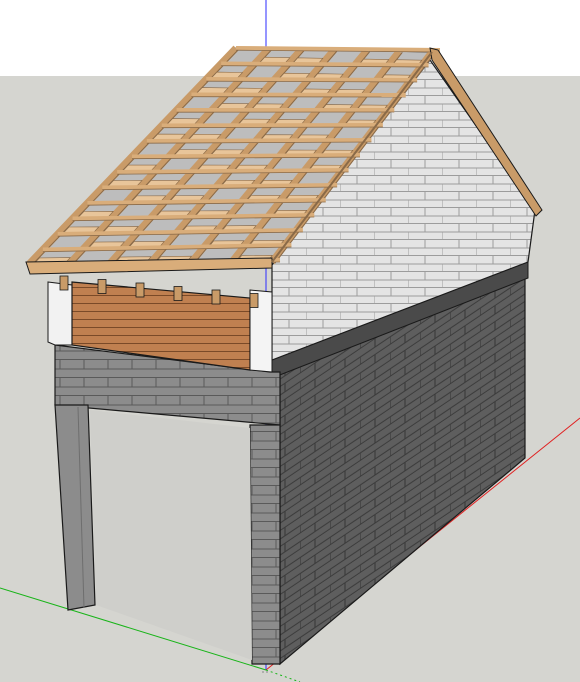 This screenshot has height=682, width=580. What do you see at coordinates (60, 313) in the screenshot?
I see `front-upper-trim` at bounding box center [60, 313].